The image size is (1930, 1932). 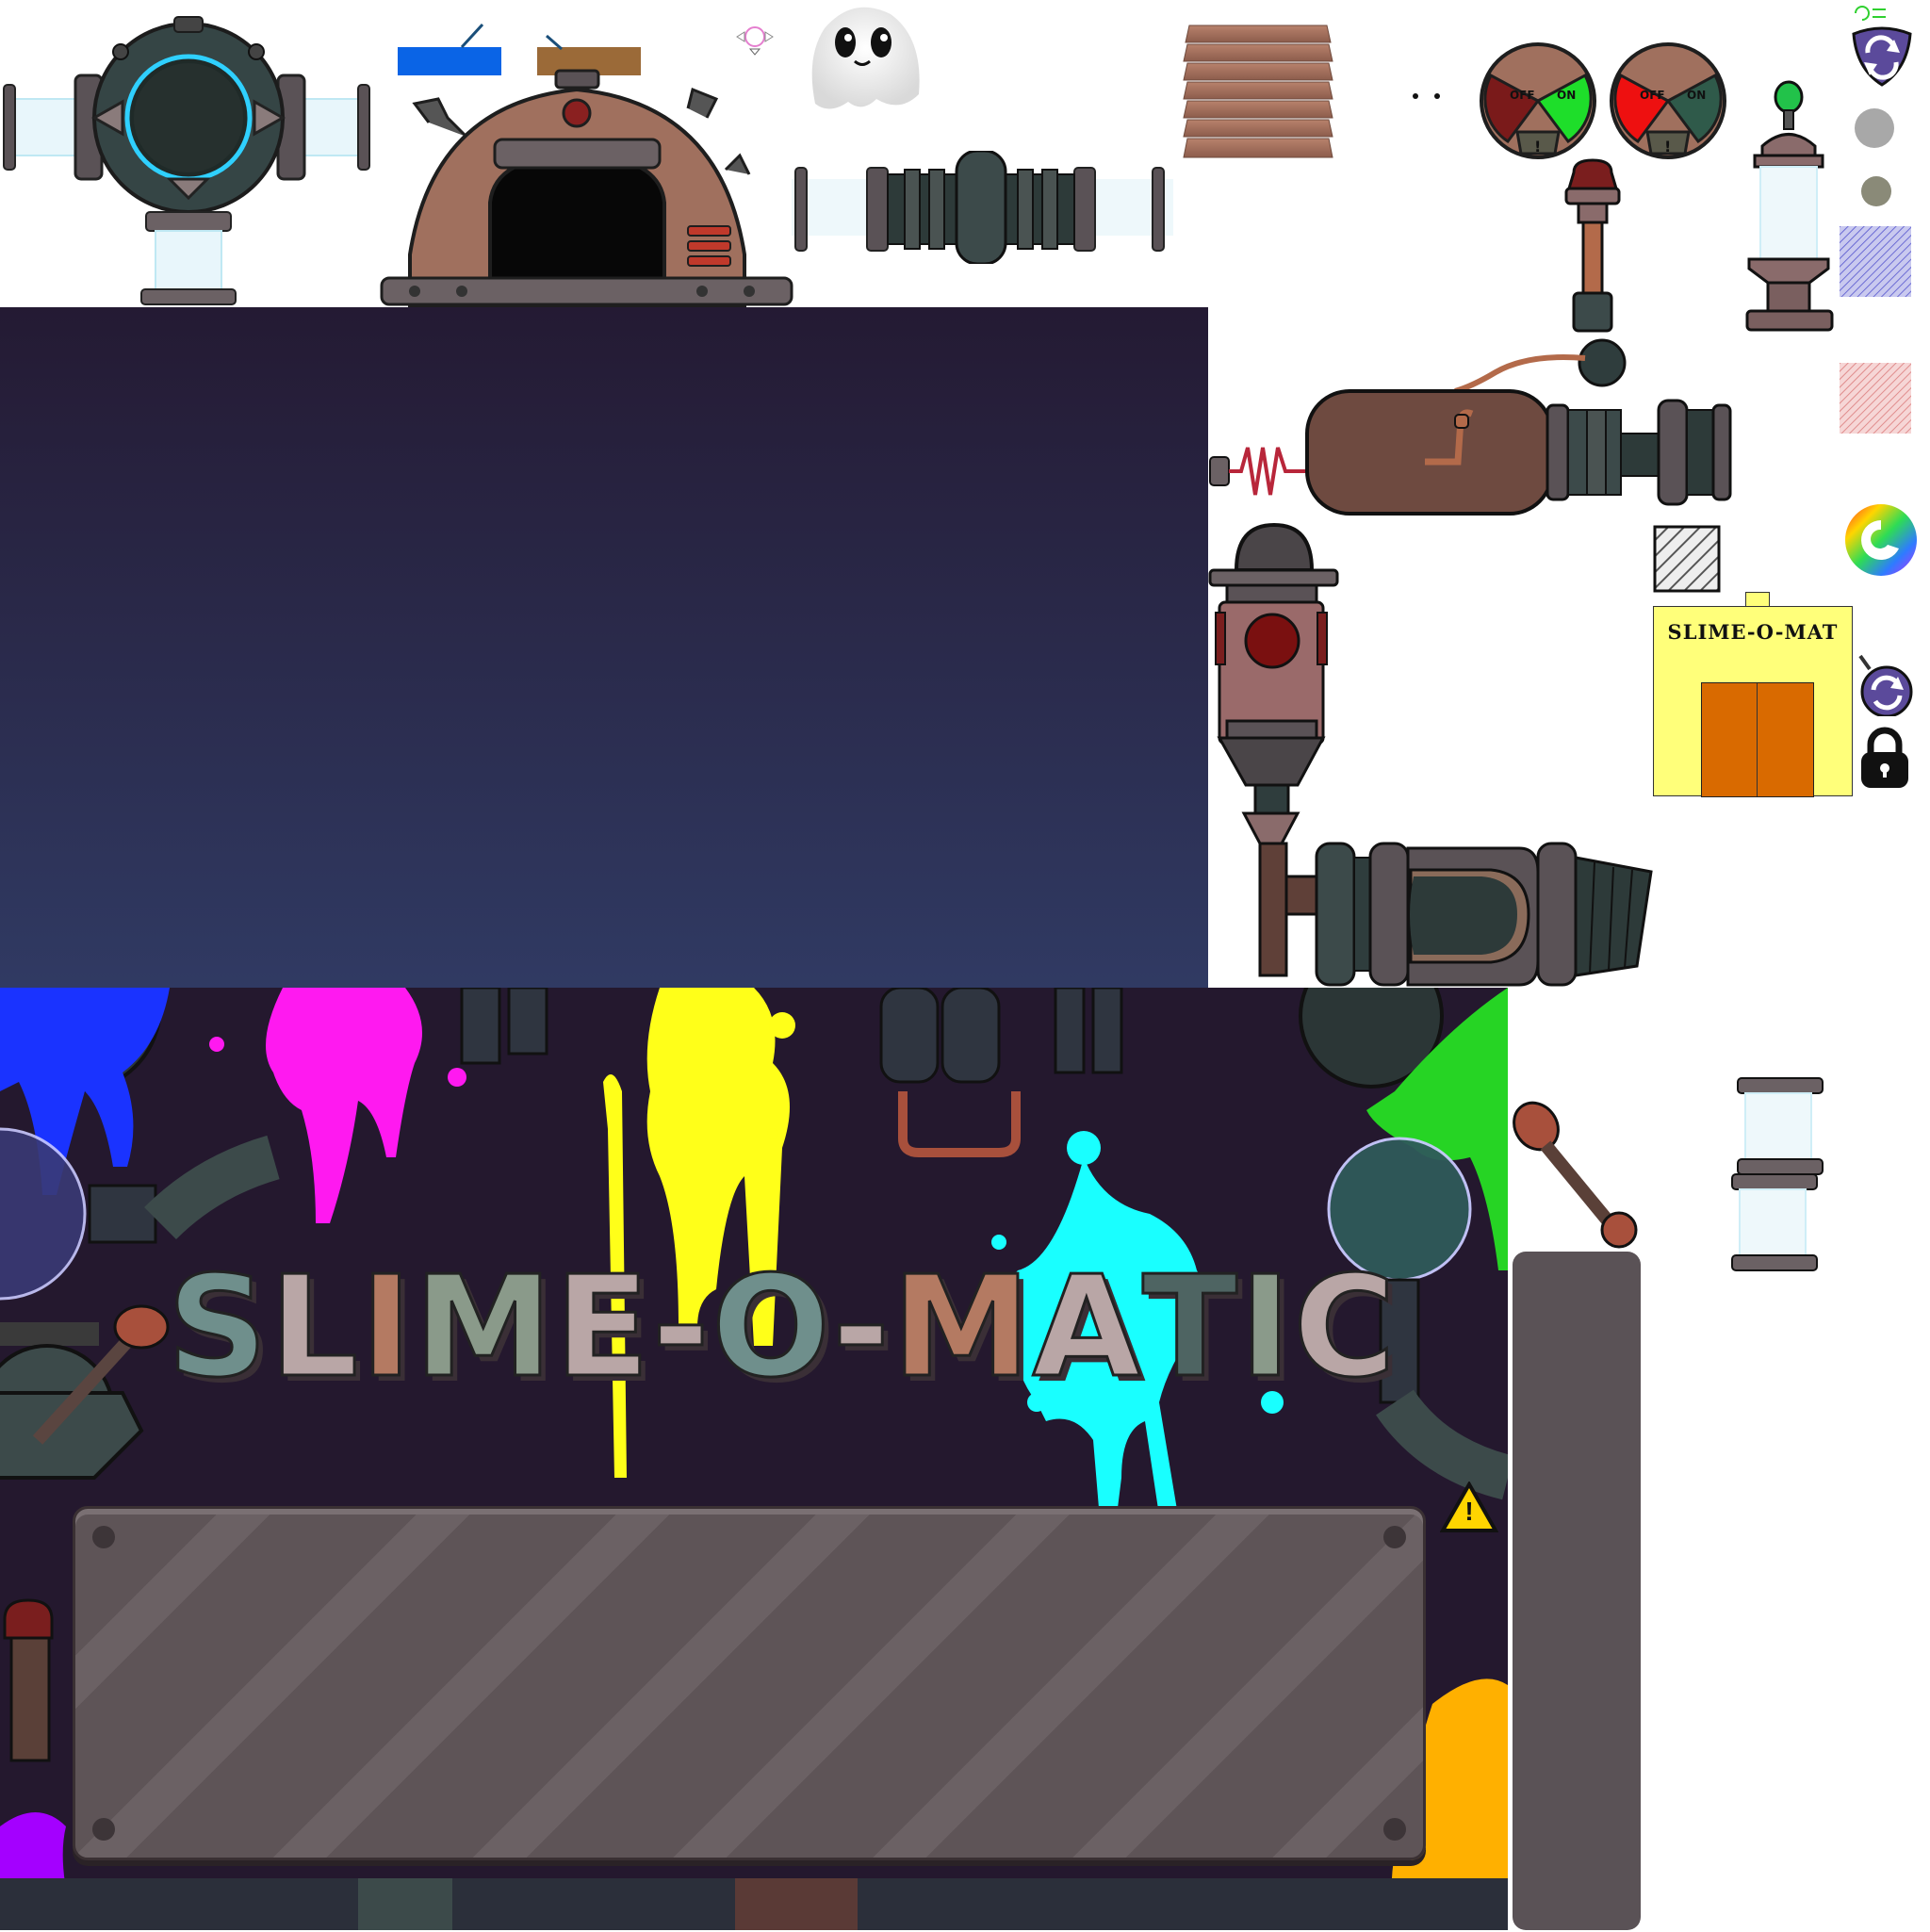 I want to click on side-lever-icon, so click(x=1576, y=1512).